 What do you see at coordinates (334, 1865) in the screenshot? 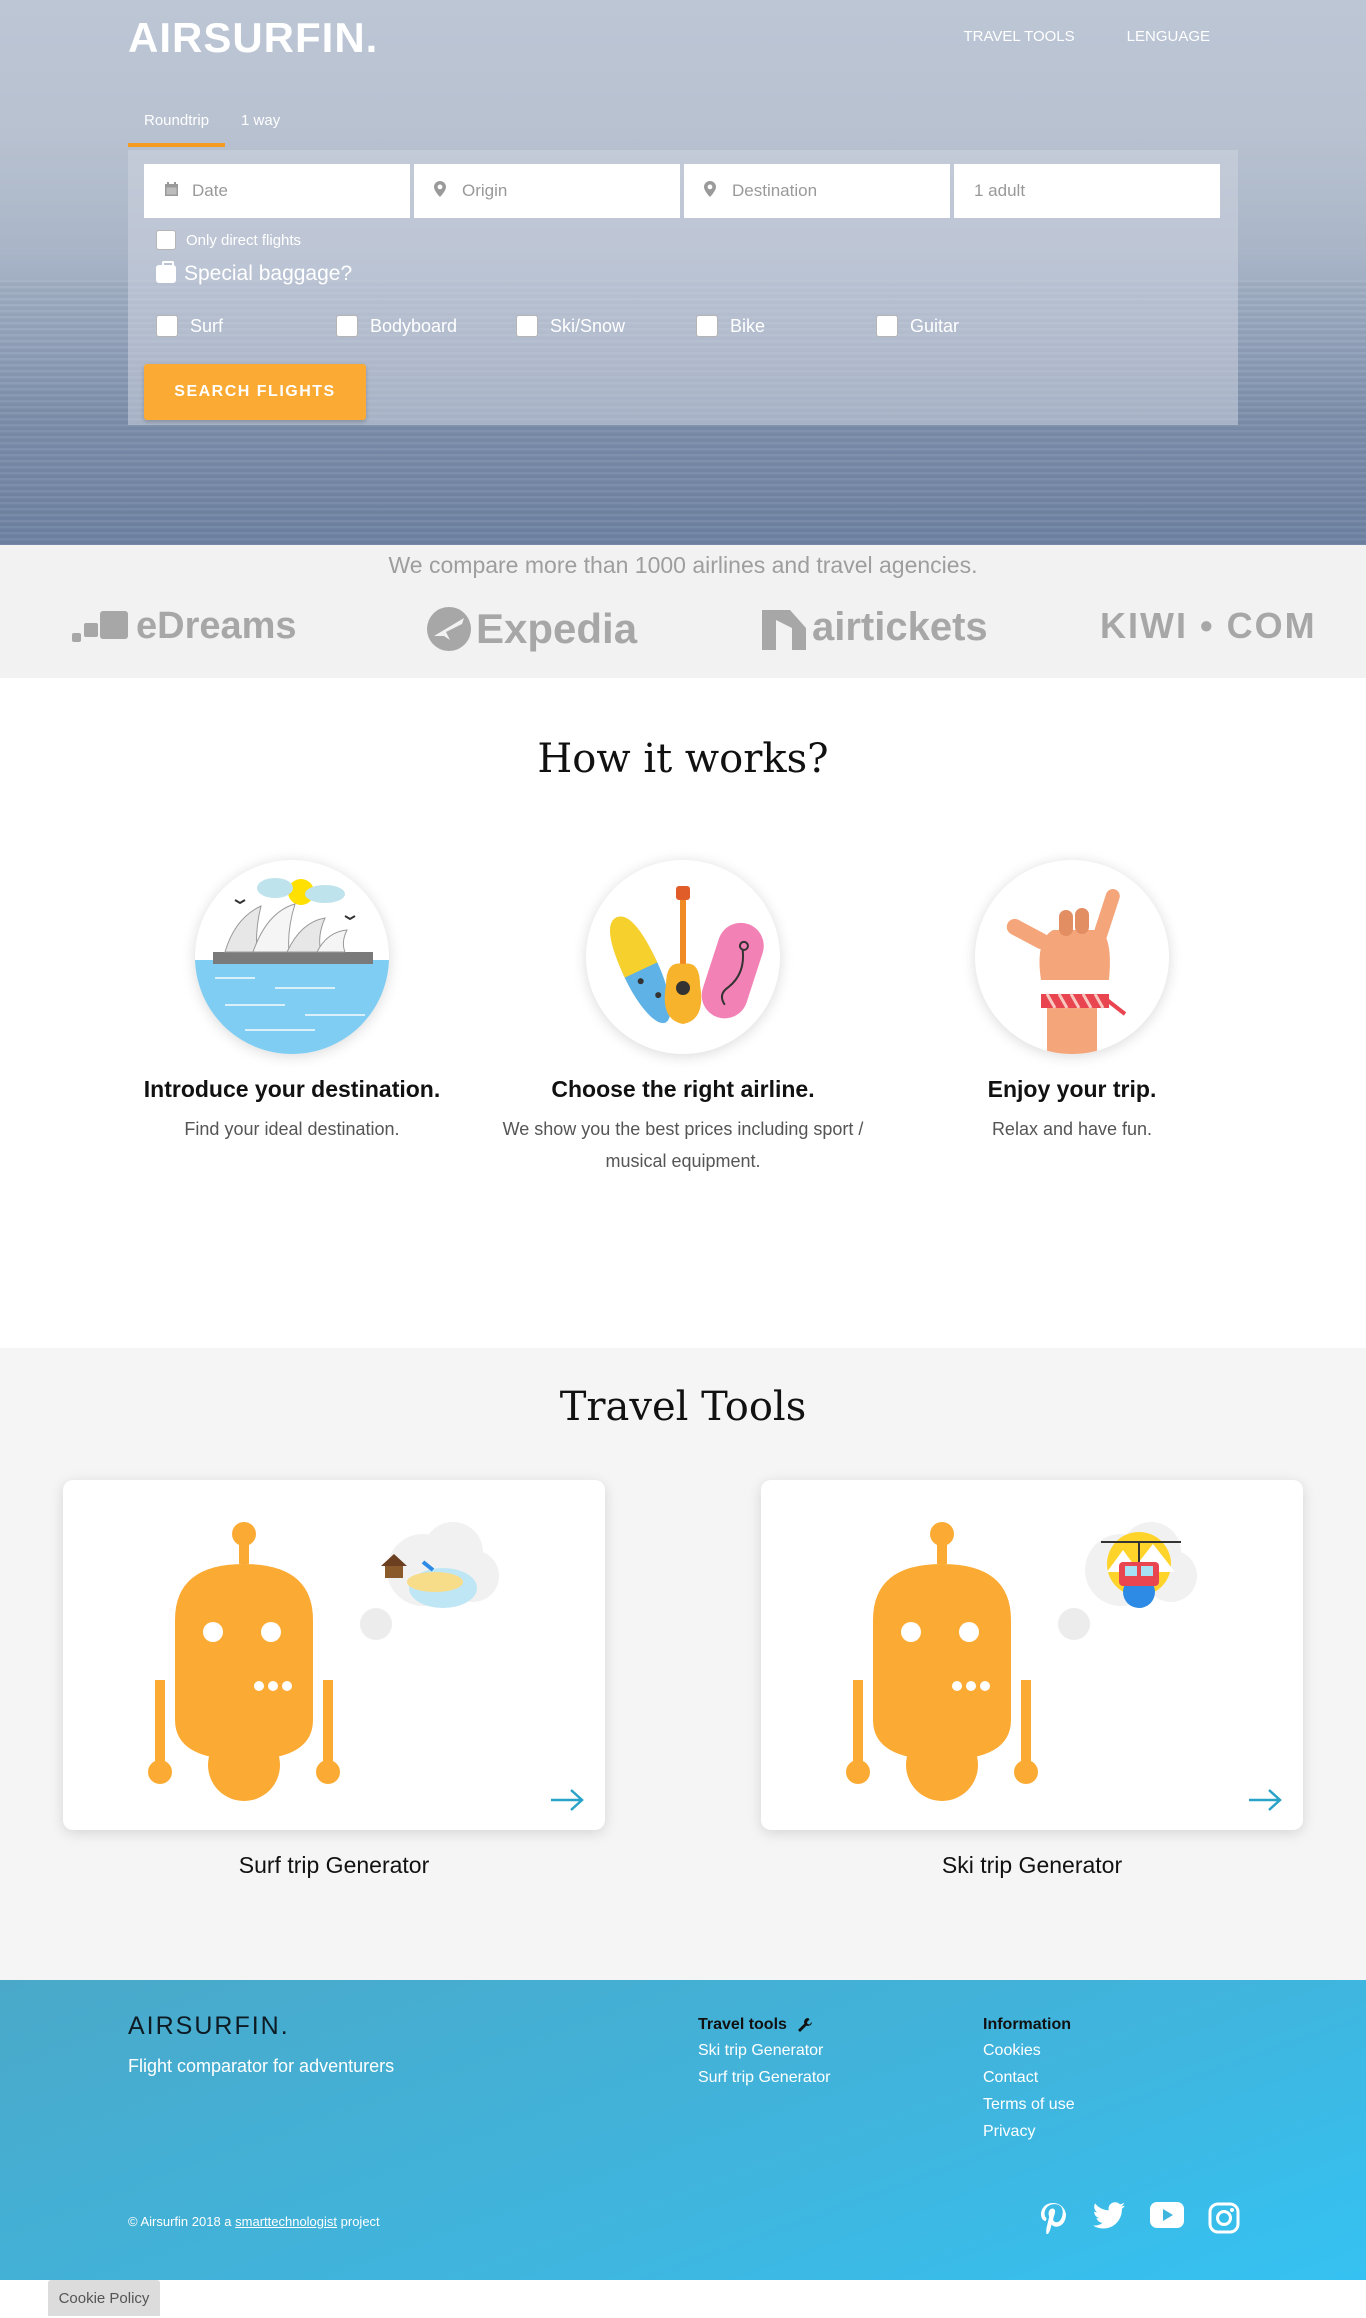
I see `surf-trip-label: Surf trip Generator` at bounding box center [334, 1865].